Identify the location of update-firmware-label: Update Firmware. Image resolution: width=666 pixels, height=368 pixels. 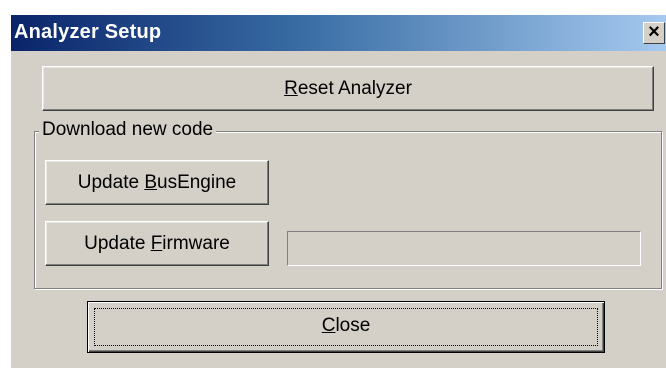
(157, 243).